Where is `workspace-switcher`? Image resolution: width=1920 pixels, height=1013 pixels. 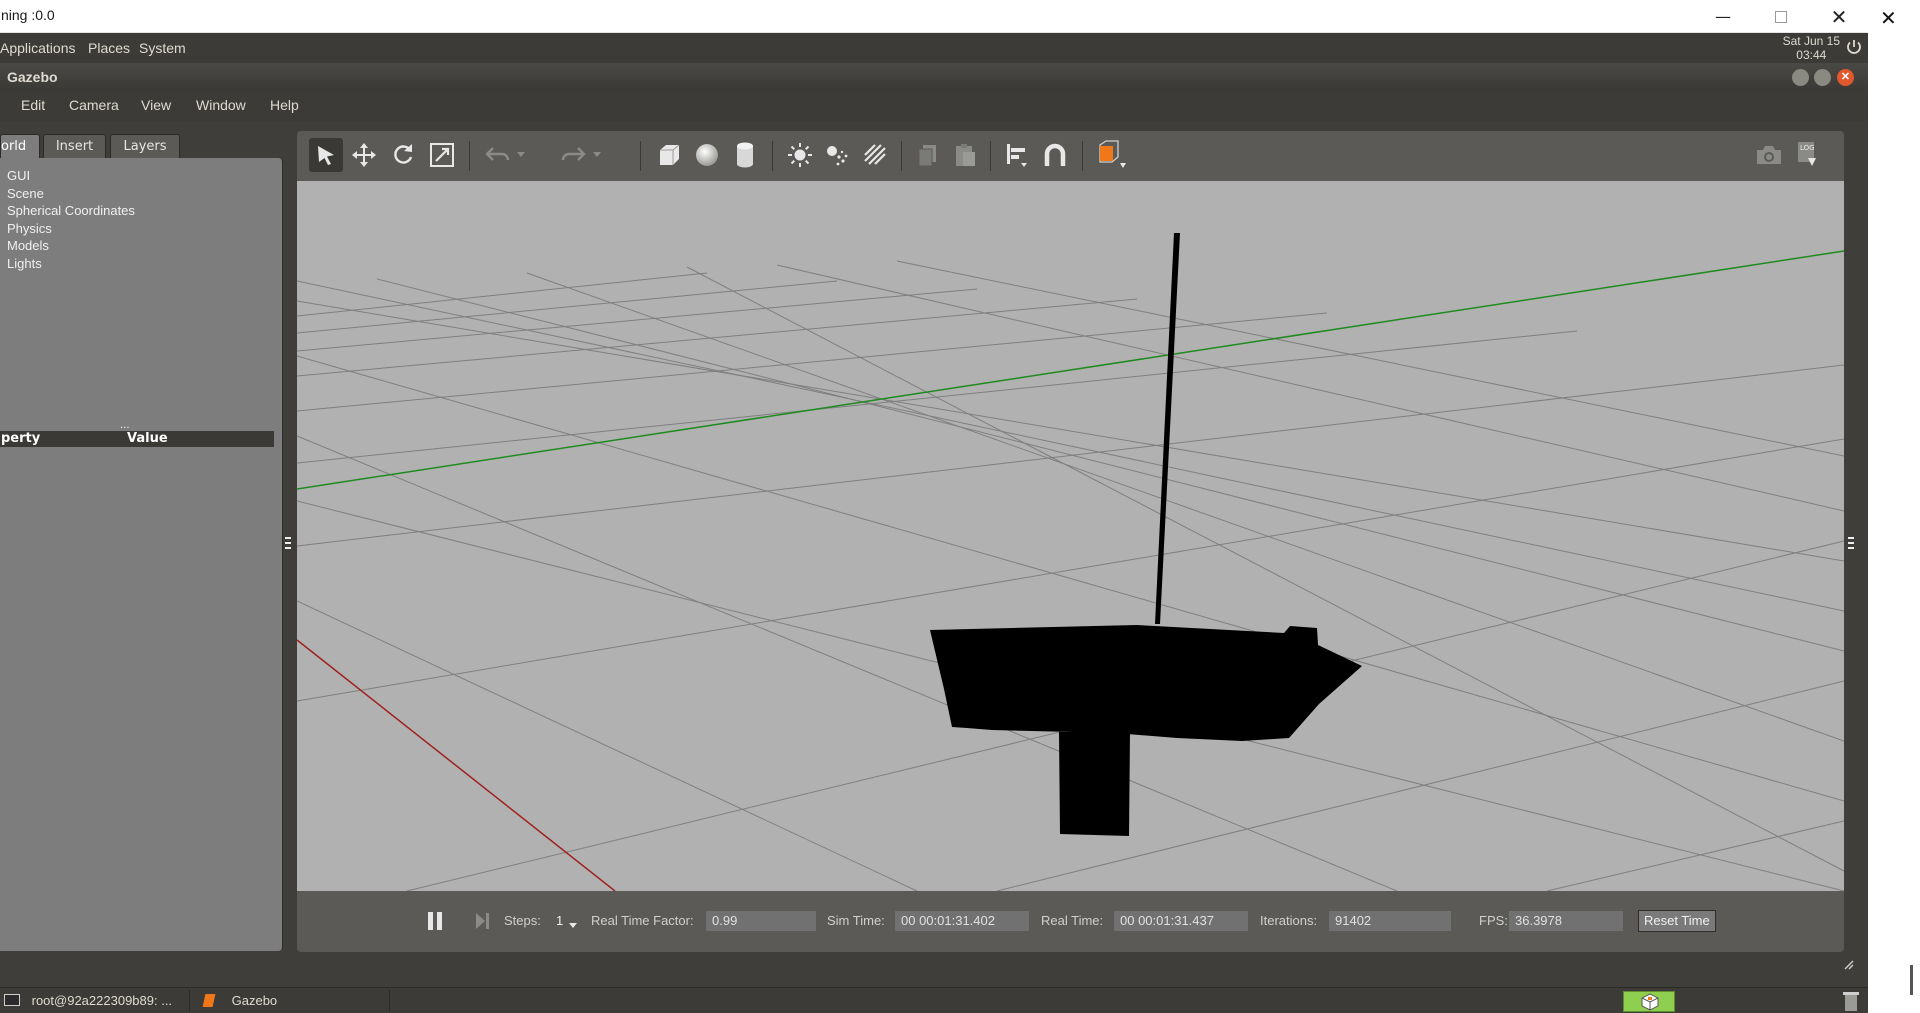 workspace-switcher is located at coordinates (1649, 1001).